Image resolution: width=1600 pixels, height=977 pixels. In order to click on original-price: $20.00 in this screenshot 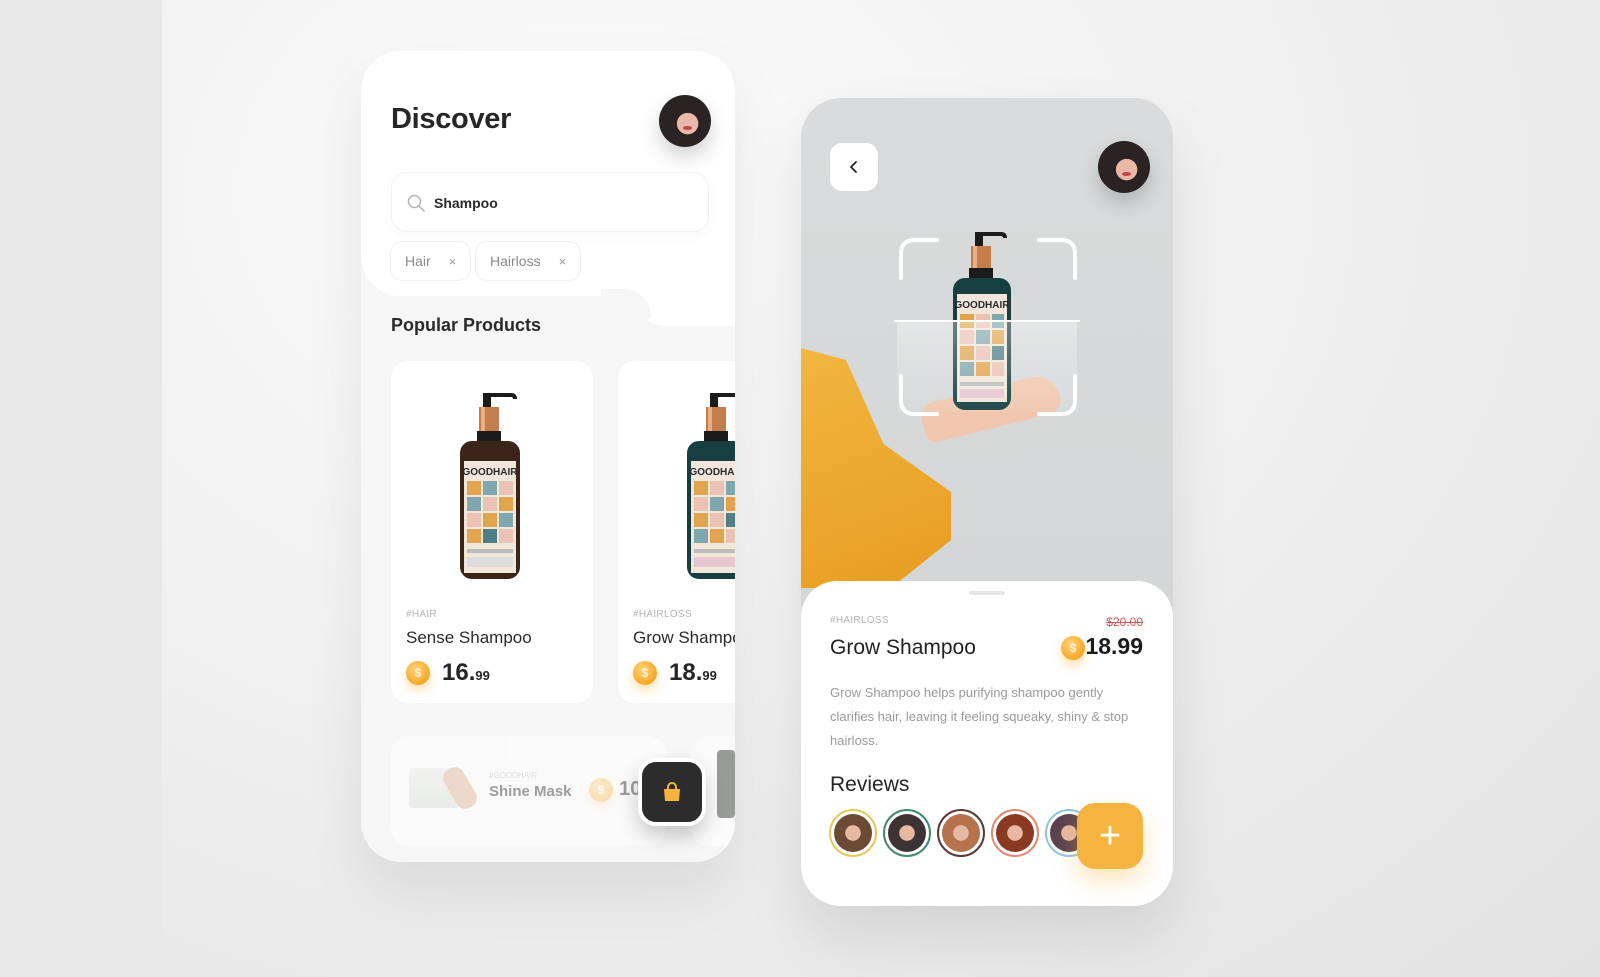, I will do `click(1124, 622)`.